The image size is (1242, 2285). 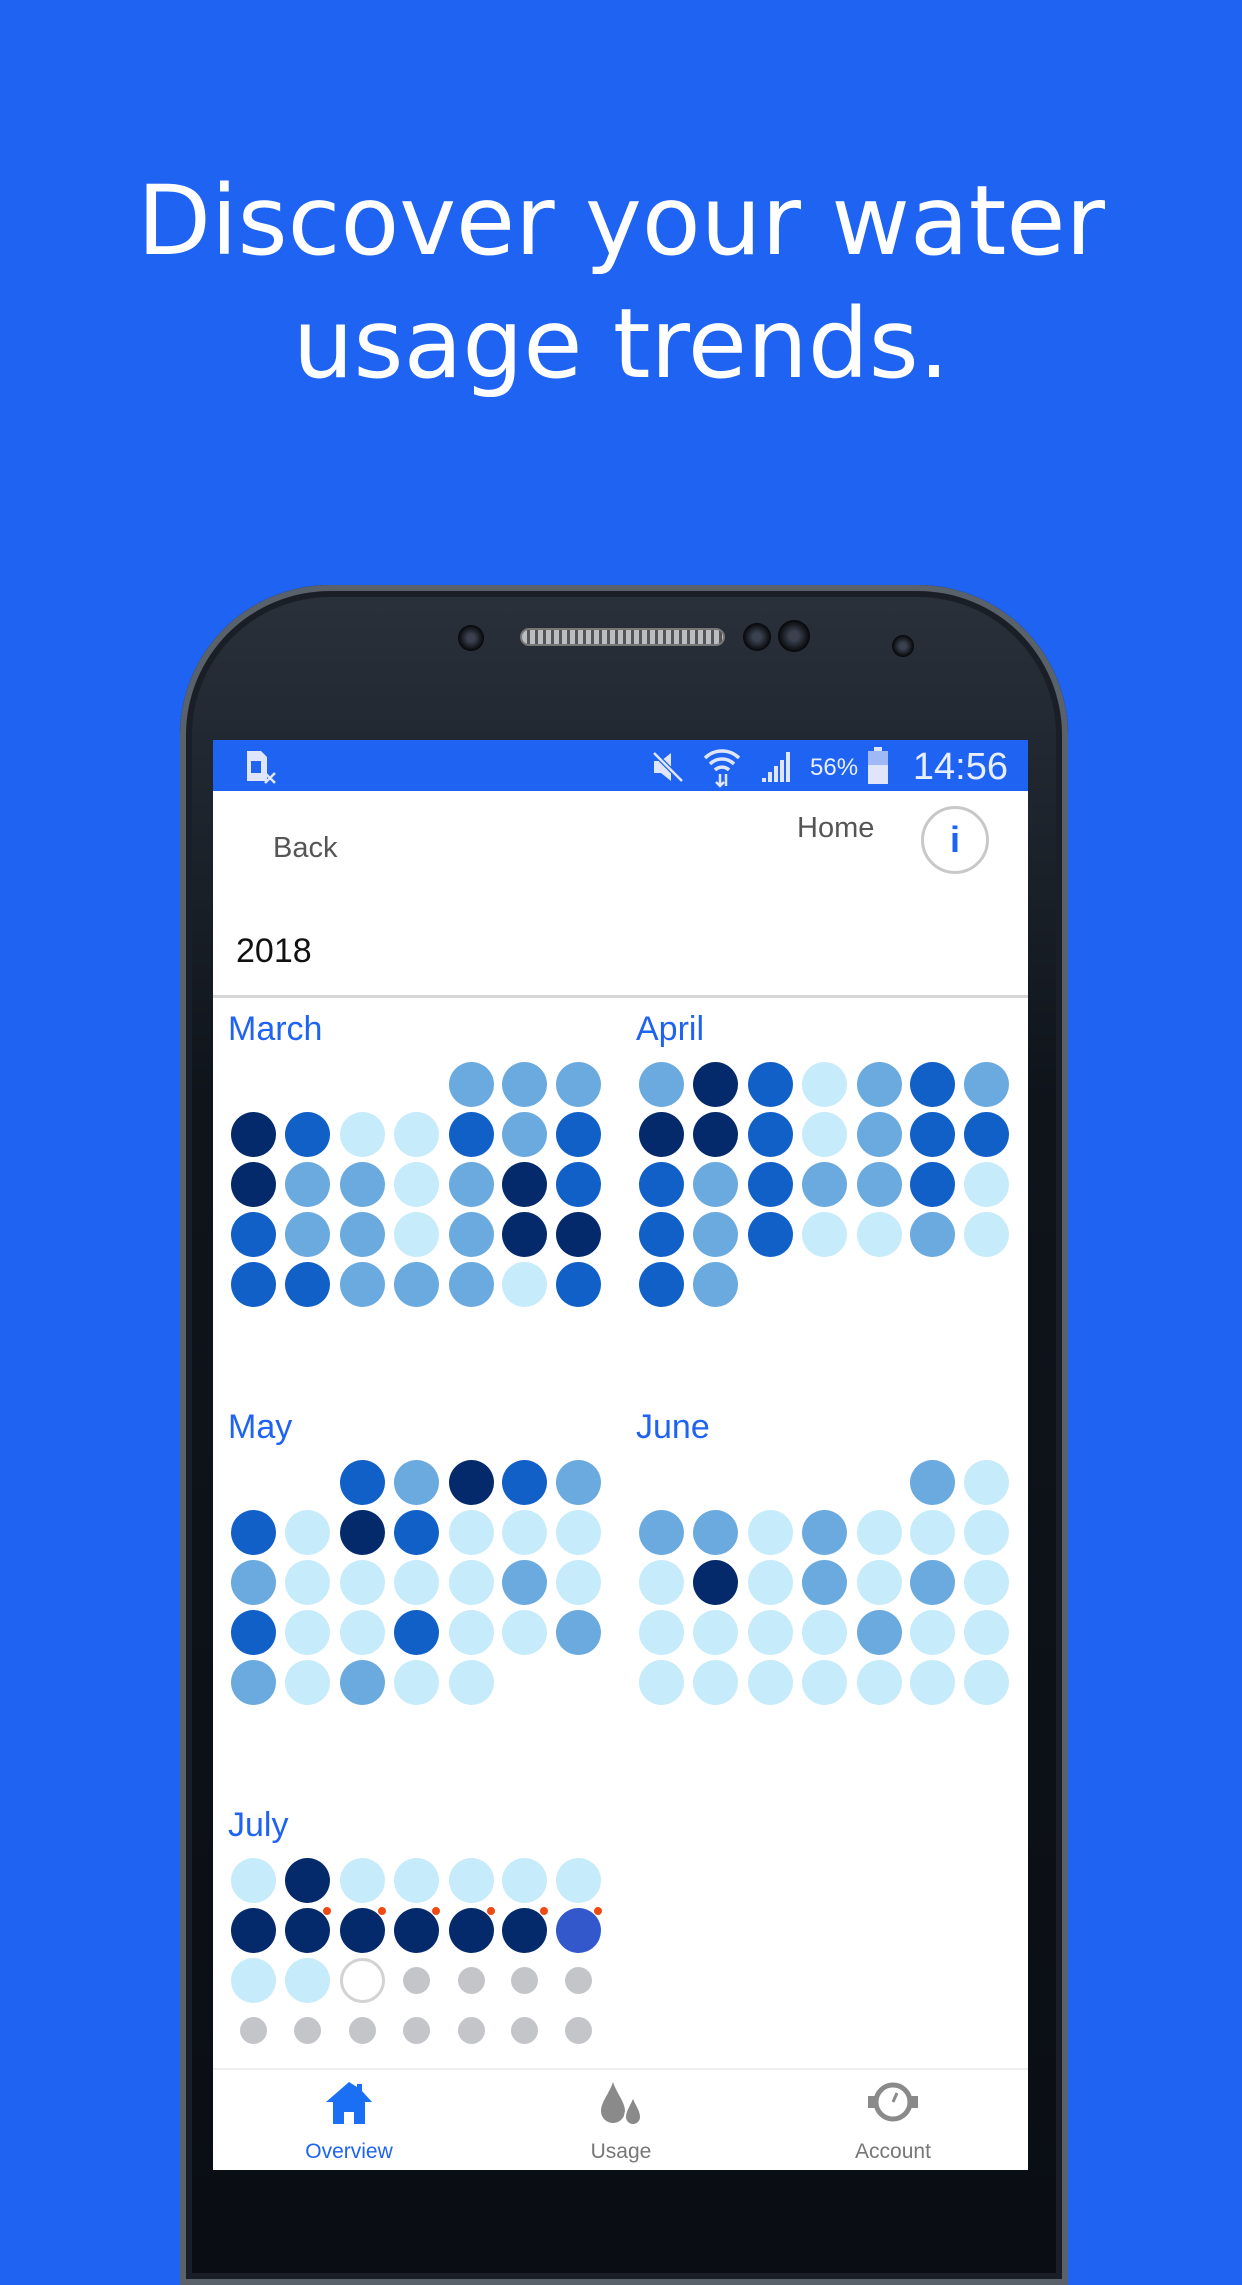 I want to click on nav-usage: Usage, so click(x=621, y=2120).